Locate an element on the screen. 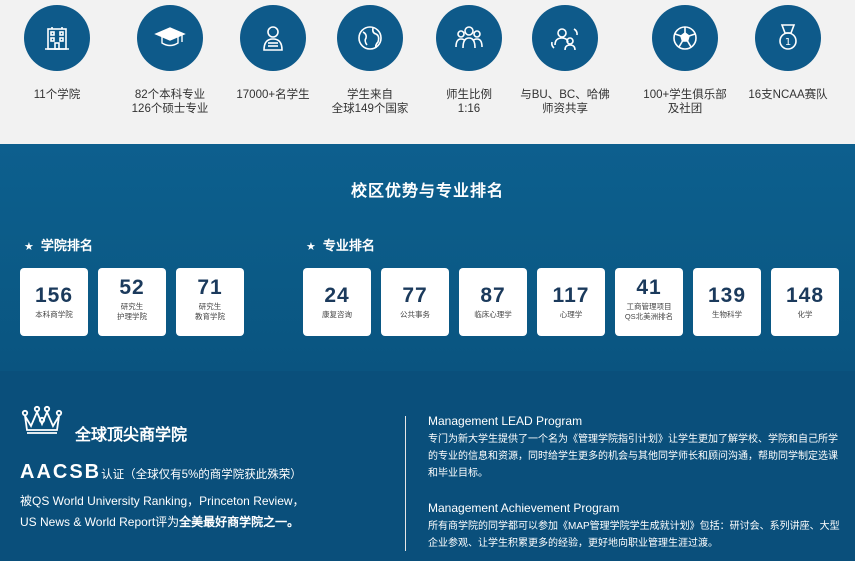 The image size is (855, 561). stat-ratio: 师生比例 1:16 is located at coordinates (469, 60).